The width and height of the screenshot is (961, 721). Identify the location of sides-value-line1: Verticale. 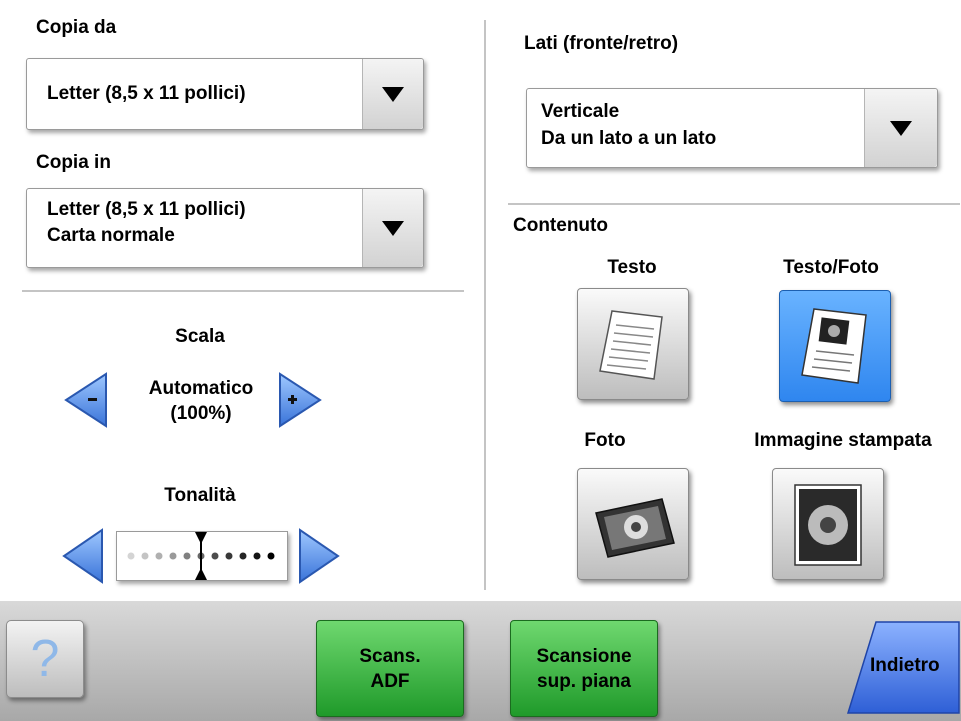
(580, 111).